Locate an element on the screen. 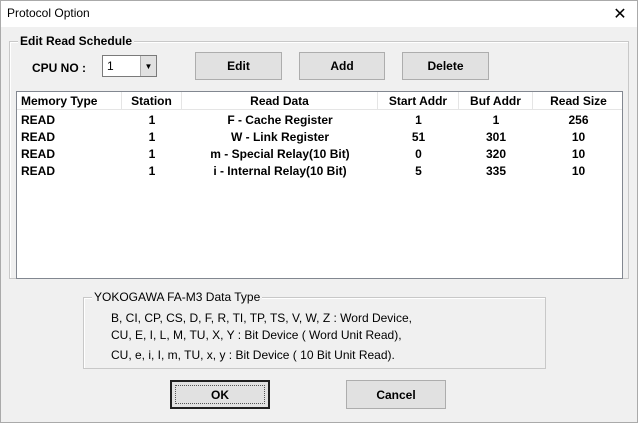 This screenshot has height=423, width=638. cell-start-addr: 1 is located at coordinates (418, 119).